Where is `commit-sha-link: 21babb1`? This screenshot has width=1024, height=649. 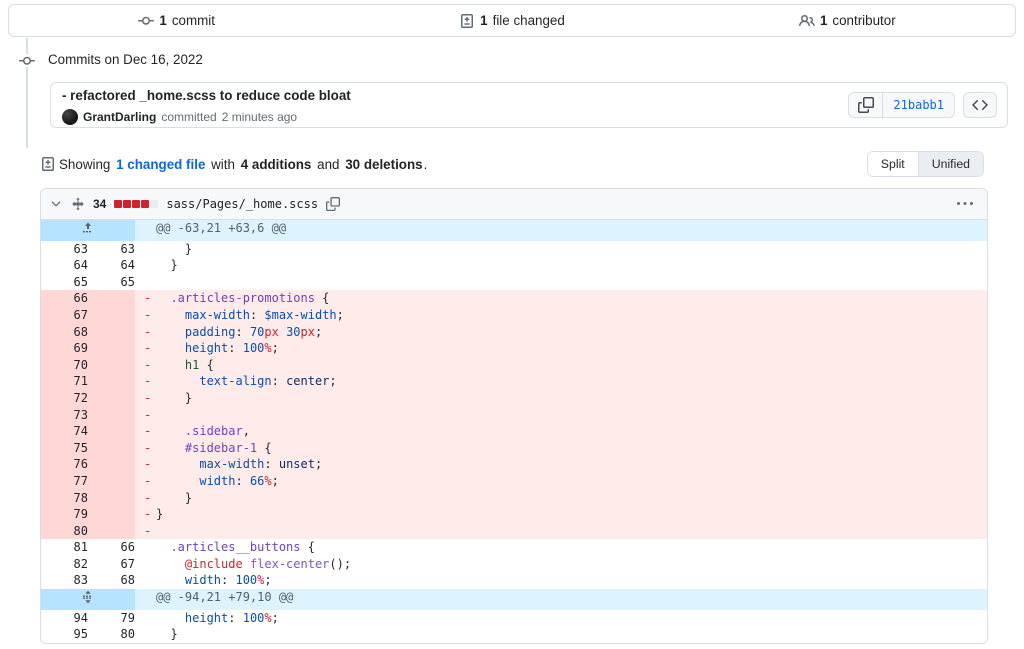
commit-sha-link: 21babb1 is located at coordinates (918, 105).